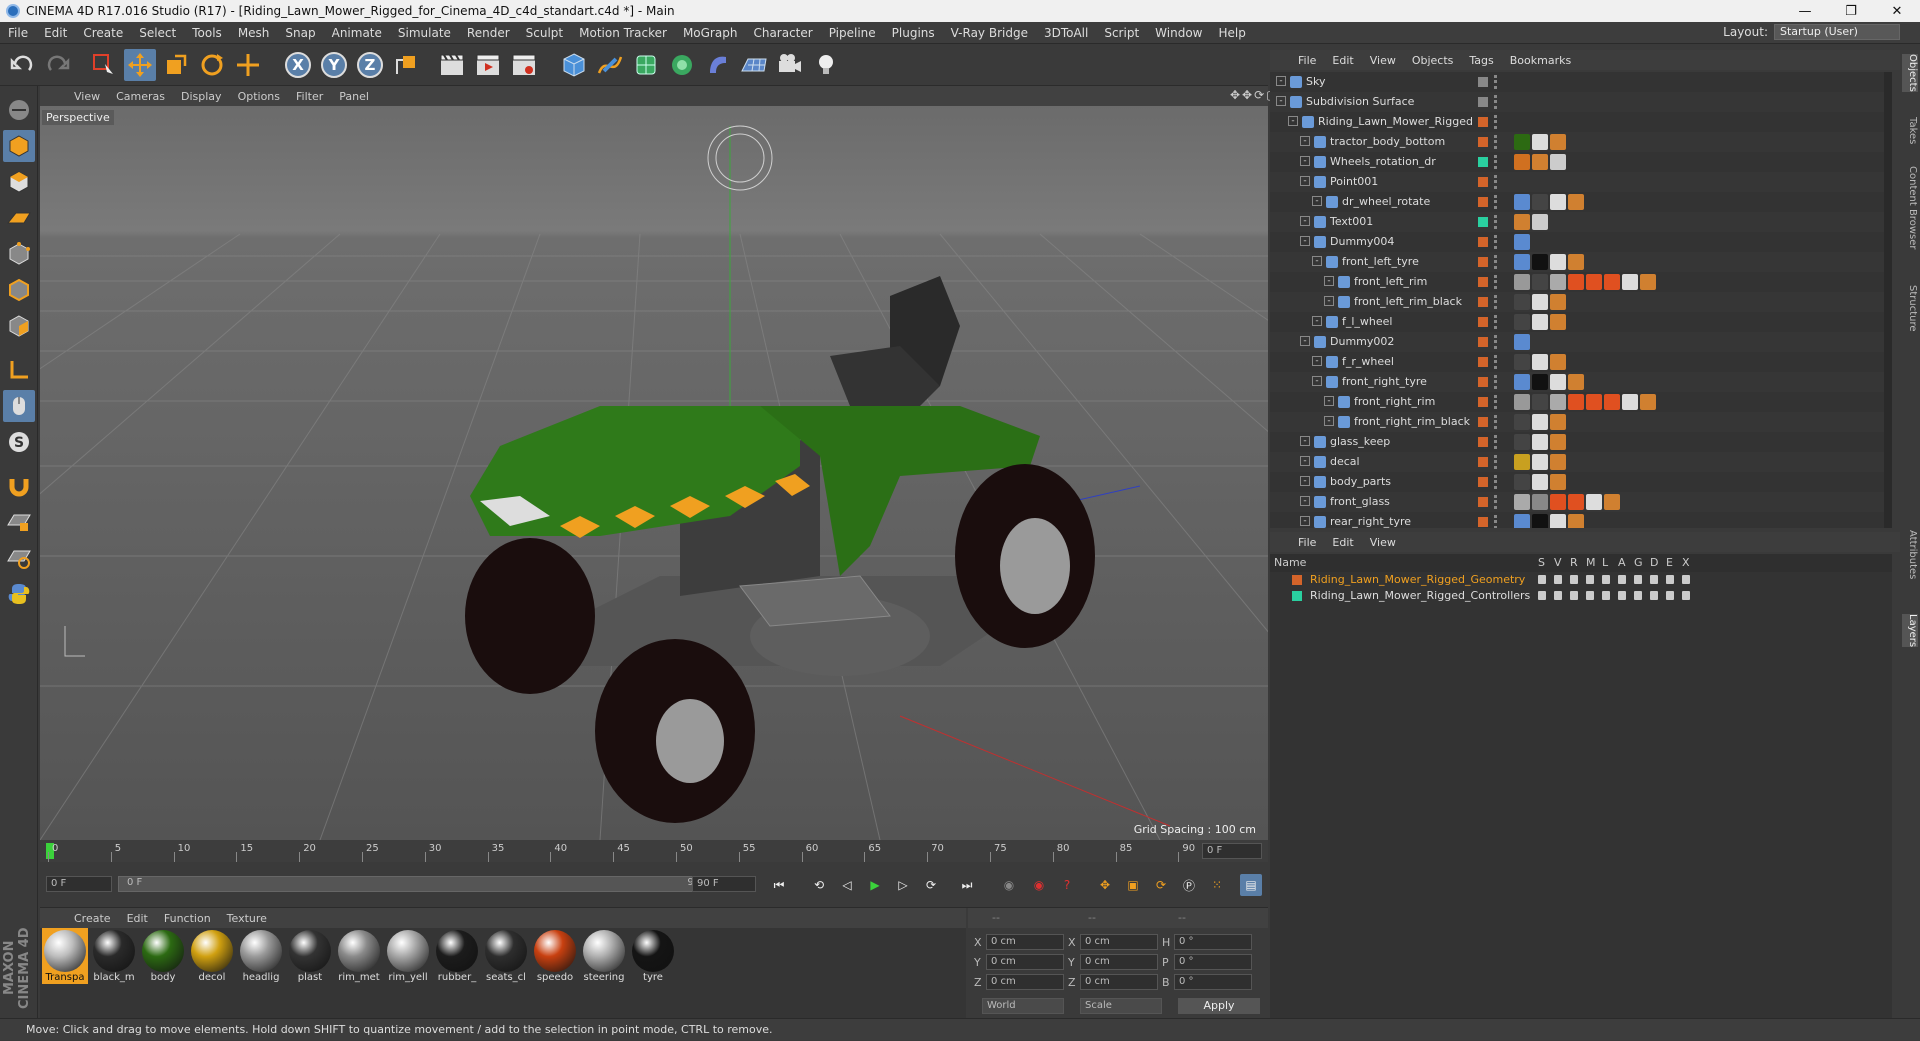 This screenshot has width=1920, height=1041. I want to click on y-axis-lock-button: Y, so click(334, 65).